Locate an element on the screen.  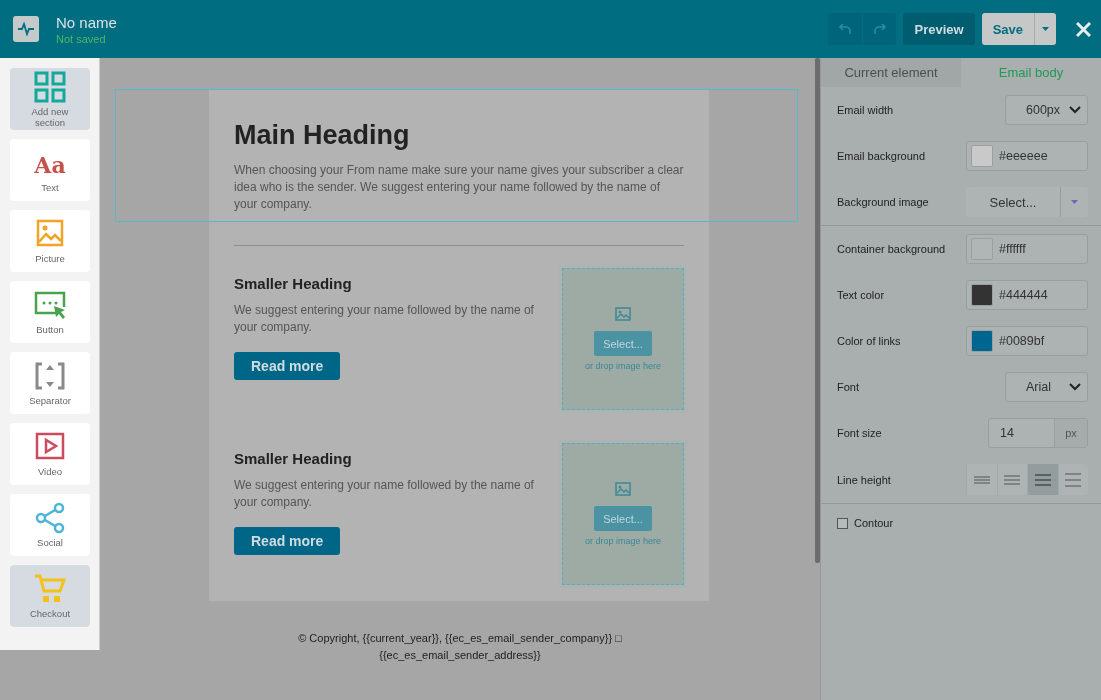
save-status: Not saved is located at coordinates (81, 38).